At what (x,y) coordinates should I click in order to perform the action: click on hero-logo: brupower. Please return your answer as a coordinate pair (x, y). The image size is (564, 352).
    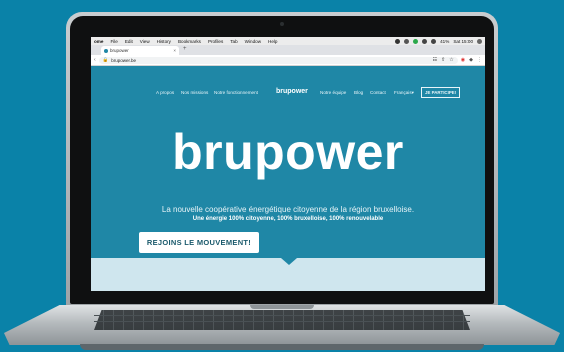
    Looking at the image, I should click on (288, 152).